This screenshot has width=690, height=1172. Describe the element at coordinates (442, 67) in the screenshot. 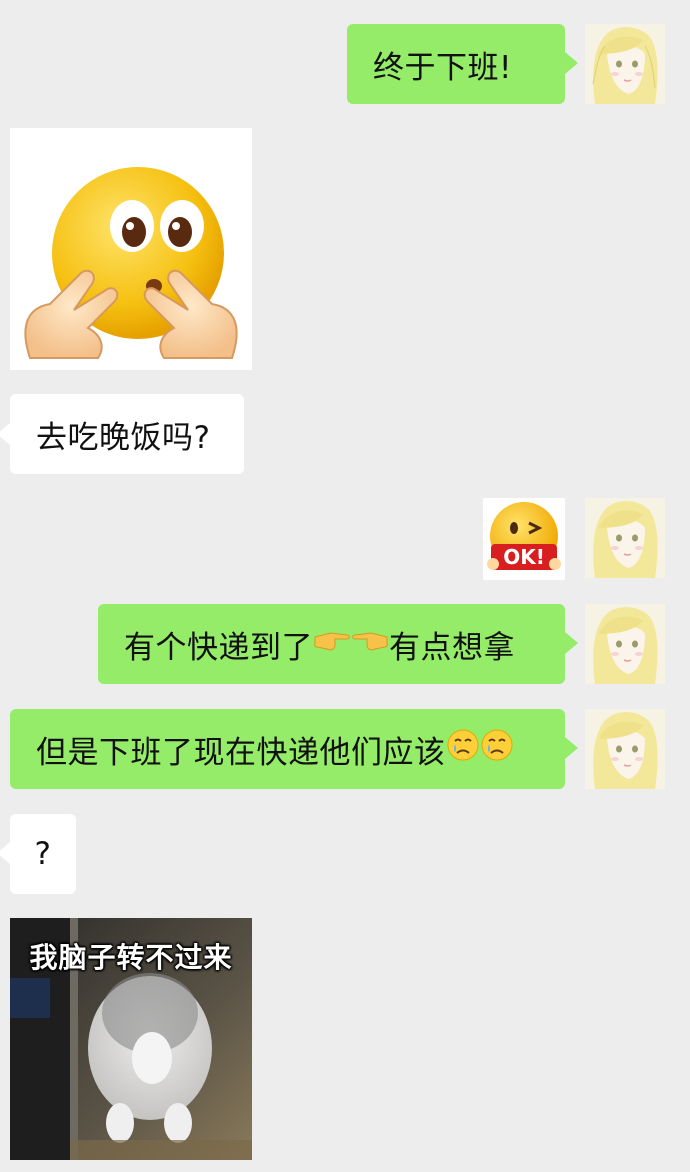

I see `message-text: 终于下班!` at that location.